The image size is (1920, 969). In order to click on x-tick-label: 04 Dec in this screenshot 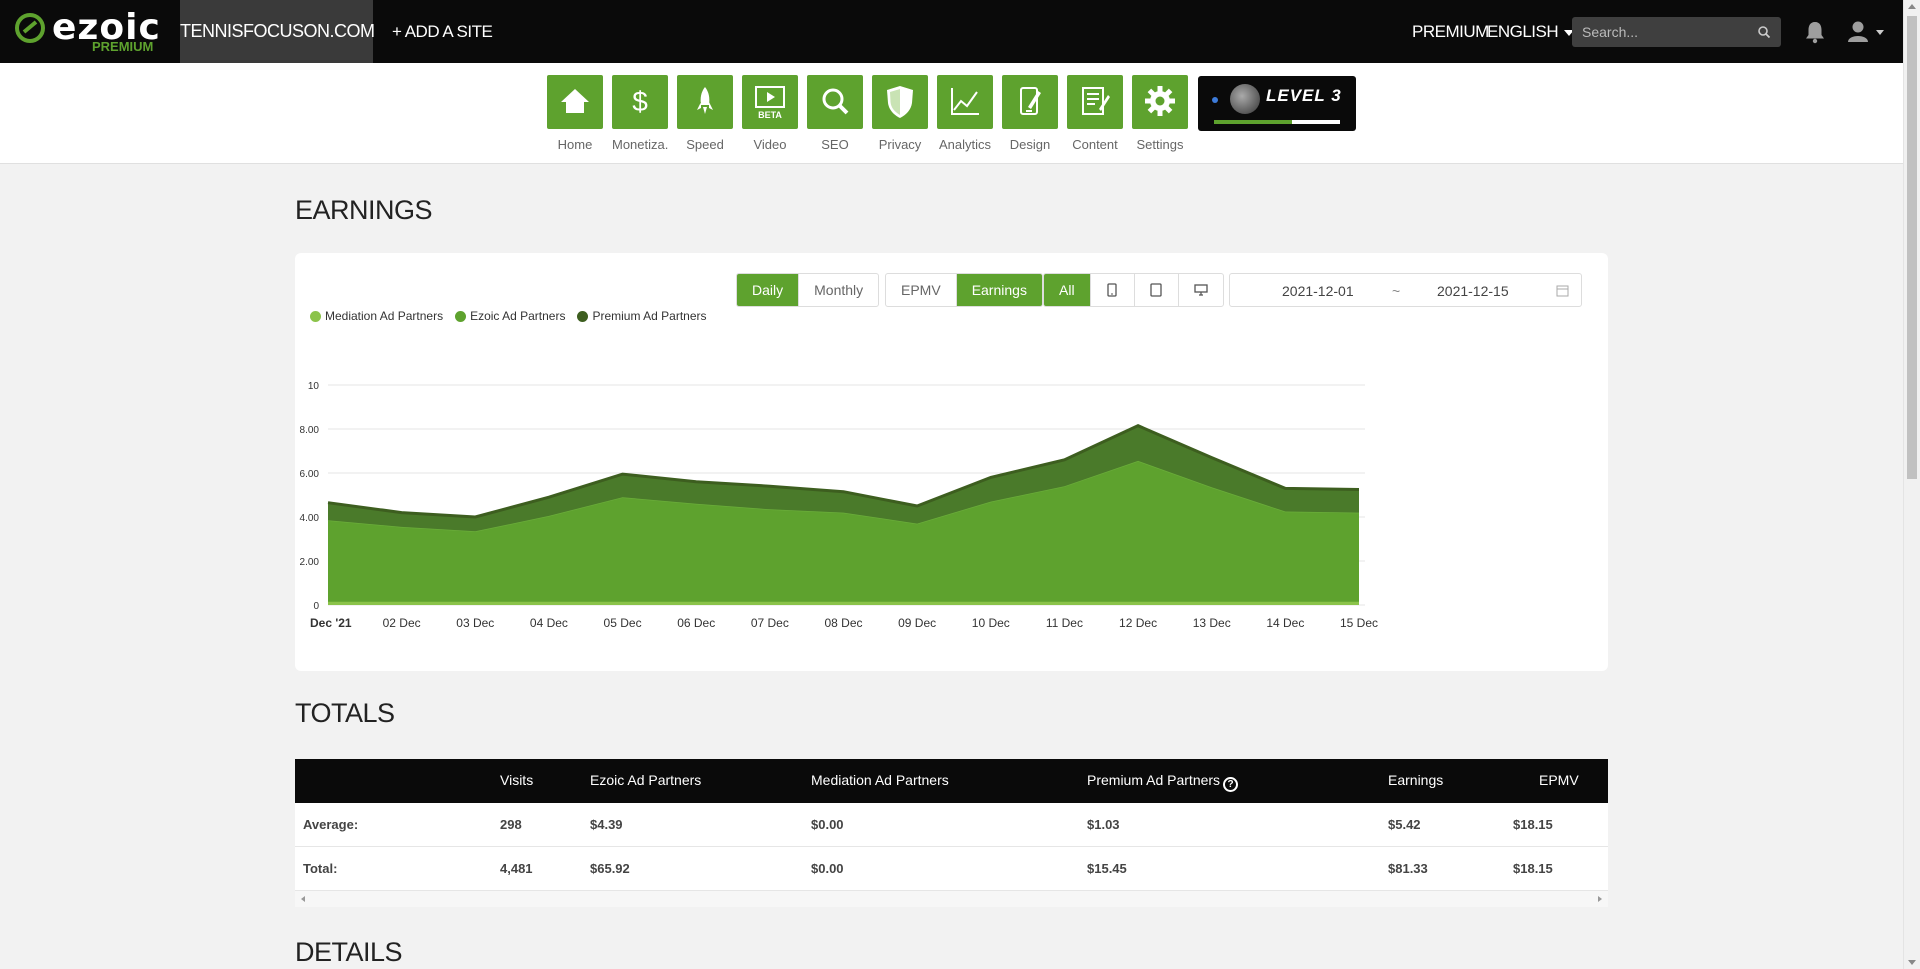, I will do `click(549, 623)`.